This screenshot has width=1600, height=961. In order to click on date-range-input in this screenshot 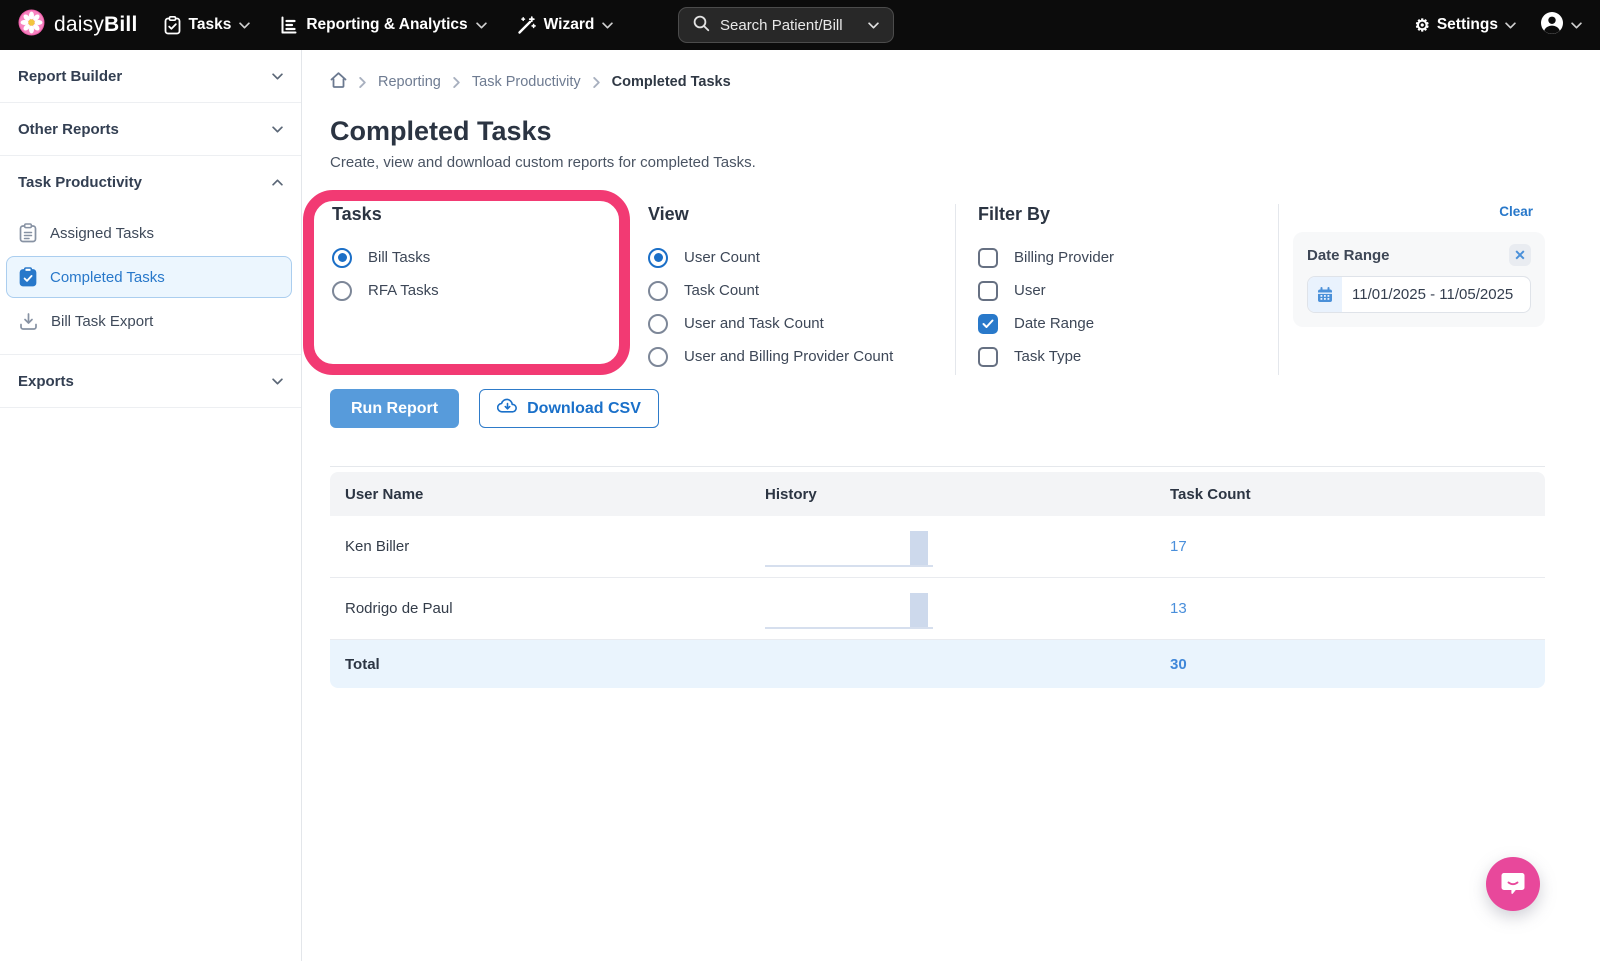, I will do `click(1436, 294)`.